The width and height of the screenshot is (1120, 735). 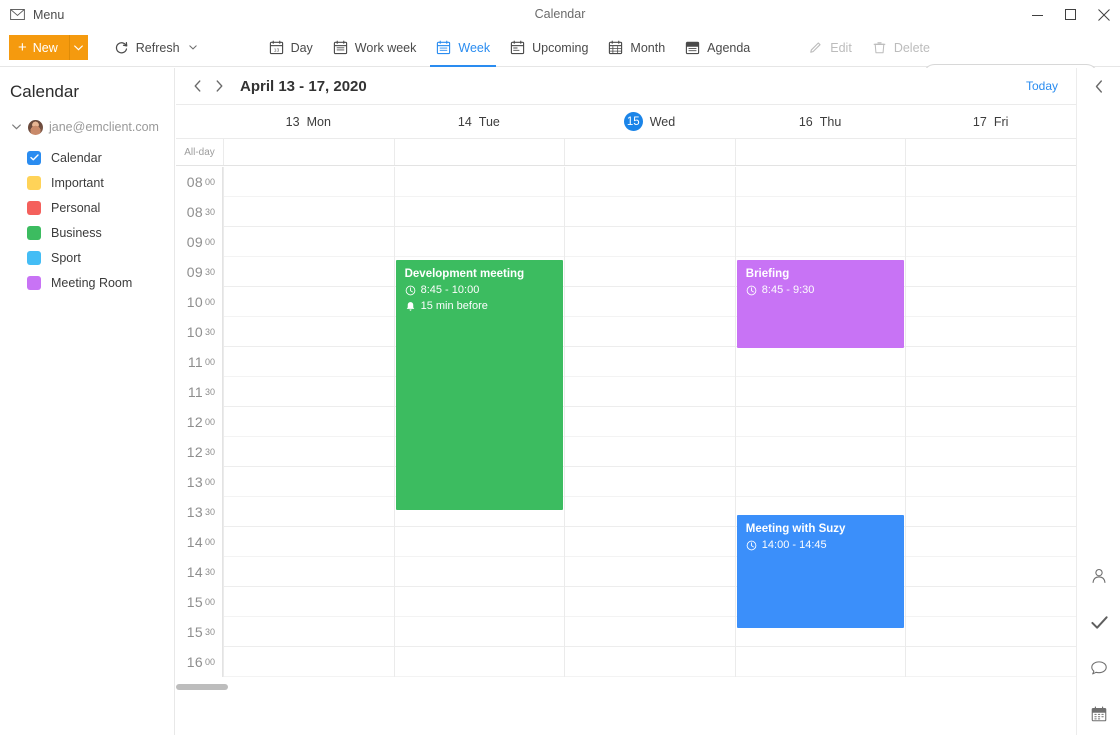 I want to click on day-header-wed: 15 Wed, so click(x=649, y=121).